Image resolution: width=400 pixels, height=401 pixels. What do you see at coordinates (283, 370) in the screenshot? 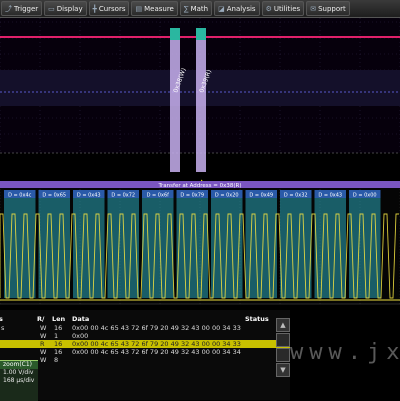
I see `scroll-down-button: ▼` at bounding box center [283, 370].